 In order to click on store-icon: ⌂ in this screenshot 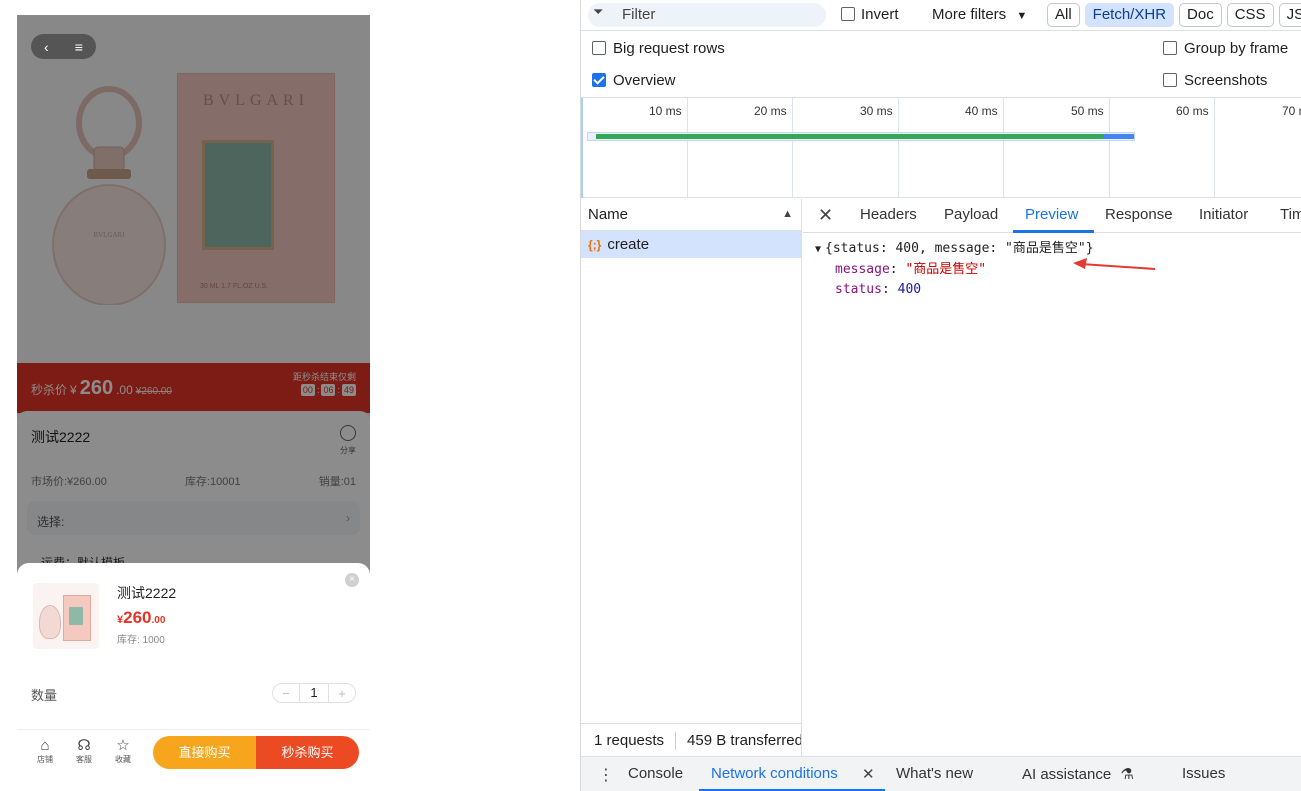, I will do `click(45, 745)`.